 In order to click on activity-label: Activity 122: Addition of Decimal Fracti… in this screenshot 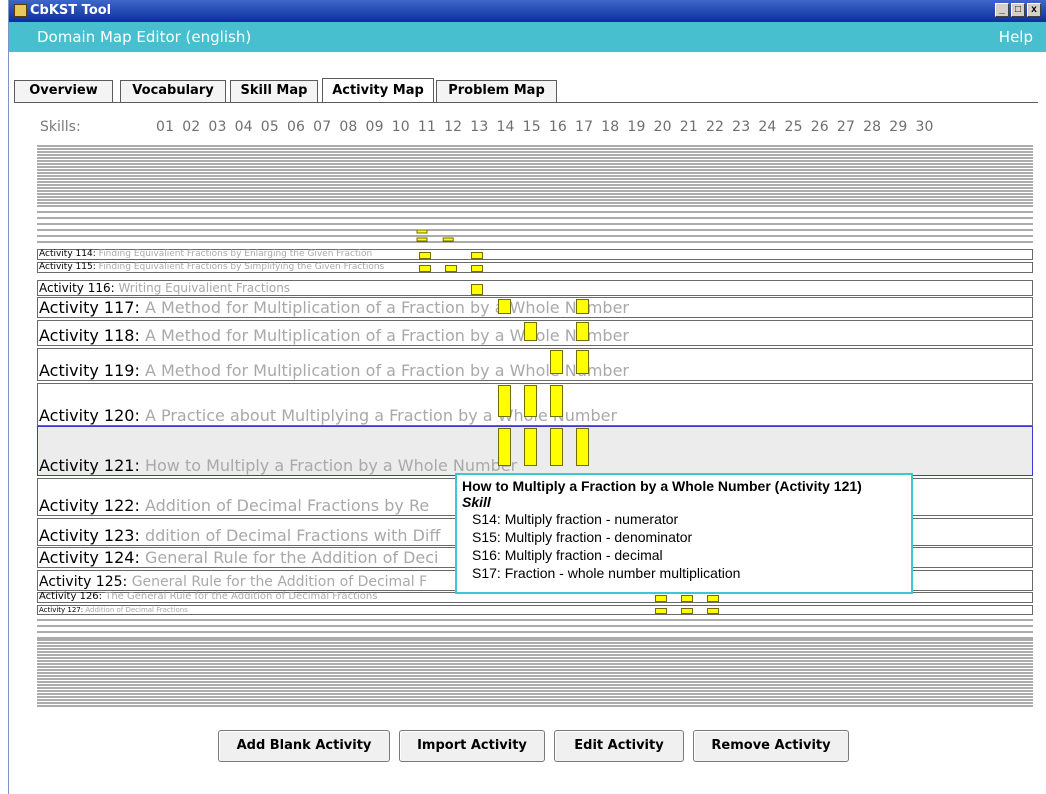, I will do `click(234, 505)`.